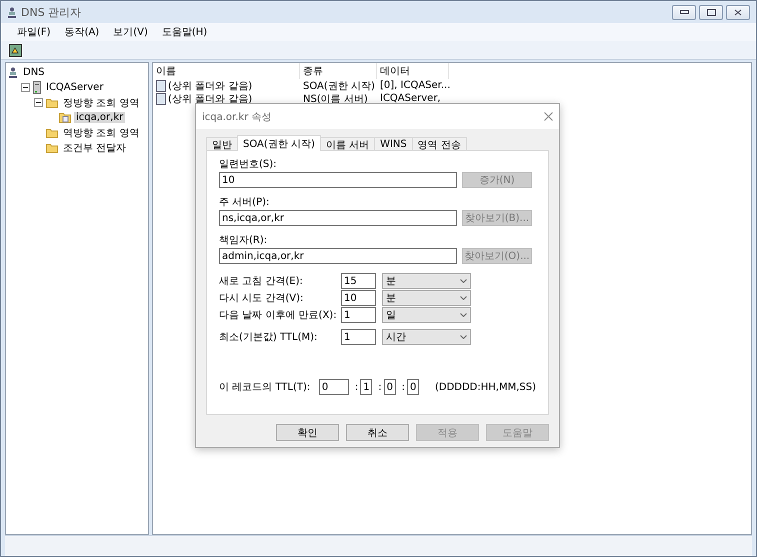 The height and width of the screenshot is (557, 757). I want to click on dialog-button: 취소, so click(377, 432).